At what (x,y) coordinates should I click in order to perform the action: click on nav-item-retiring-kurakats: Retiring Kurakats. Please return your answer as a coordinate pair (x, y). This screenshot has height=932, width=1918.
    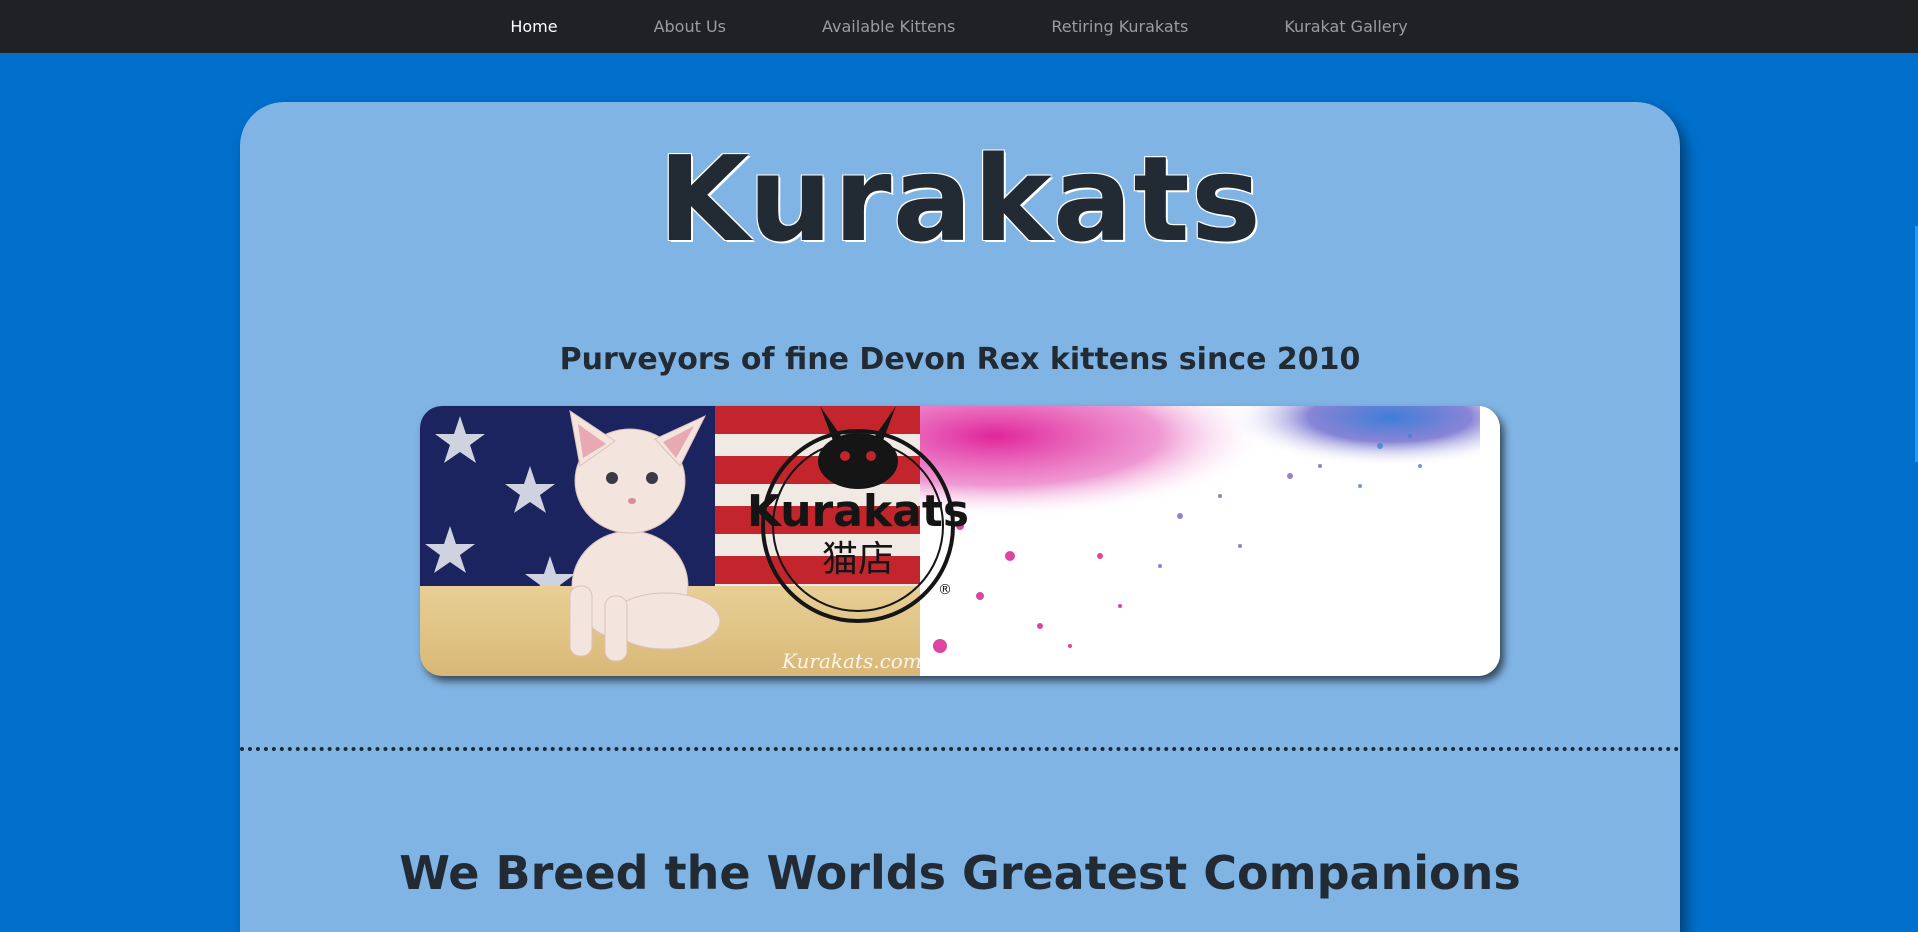
    Looking at the image, I should click on (1119, 26).